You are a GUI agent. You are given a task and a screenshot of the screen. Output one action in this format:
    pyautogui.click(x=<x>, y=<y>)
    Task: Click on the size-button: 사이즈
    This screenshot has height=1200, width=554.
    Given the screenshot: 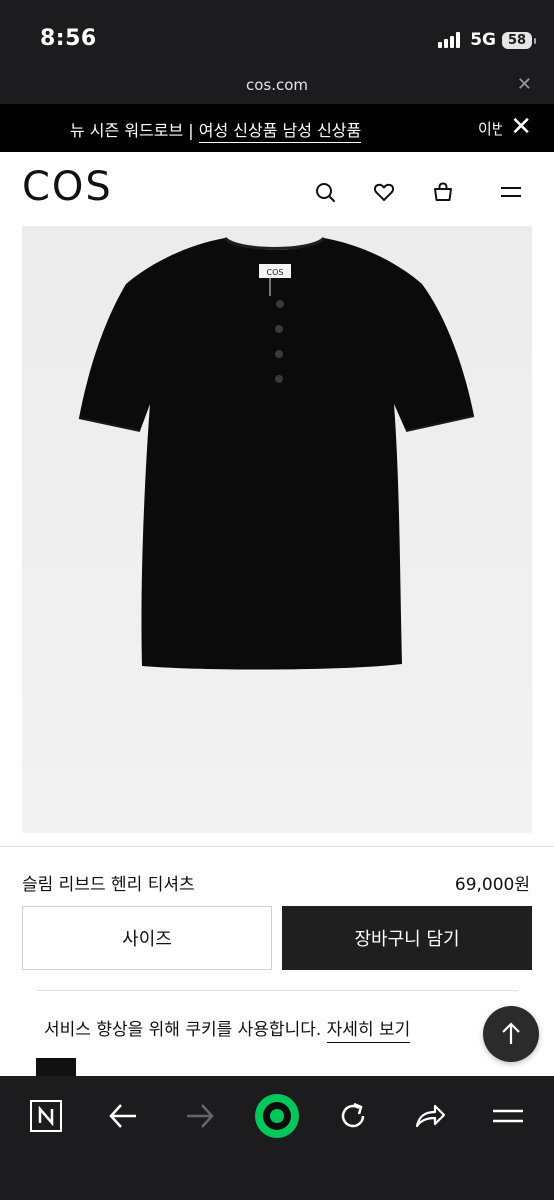 What is the action you would take?
    pyautogui.click(x=147, y=938)
    